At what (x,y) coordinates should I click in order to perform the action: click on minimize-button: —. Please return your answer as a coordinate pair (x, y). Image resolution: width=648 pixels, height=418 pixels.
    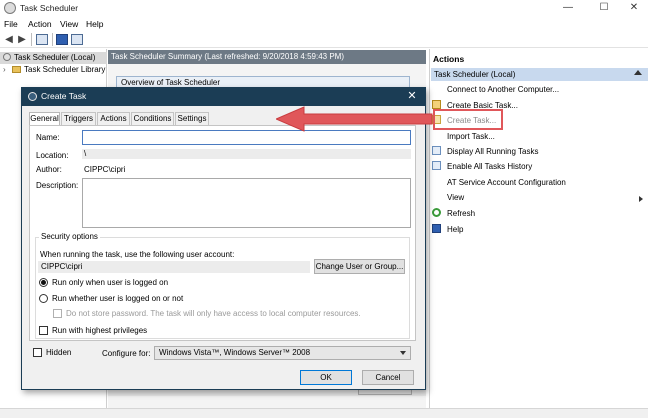
    Looking at the image, I should click on (568, 8).